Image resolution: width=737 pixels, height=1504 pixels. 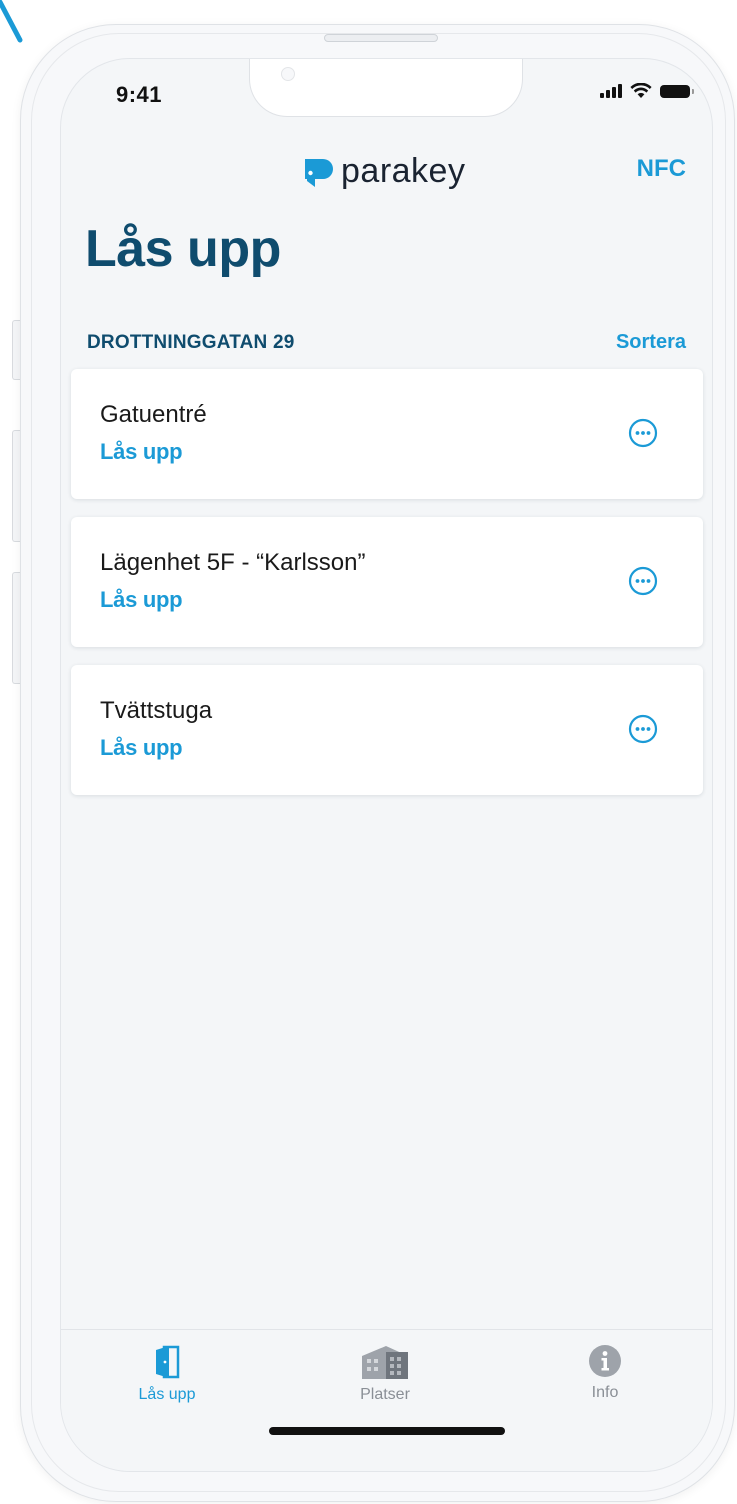 What do you see at coordinates (387, 1431) in the screenshot?
I see `home-indicator` at bounding box center [387, 1431].